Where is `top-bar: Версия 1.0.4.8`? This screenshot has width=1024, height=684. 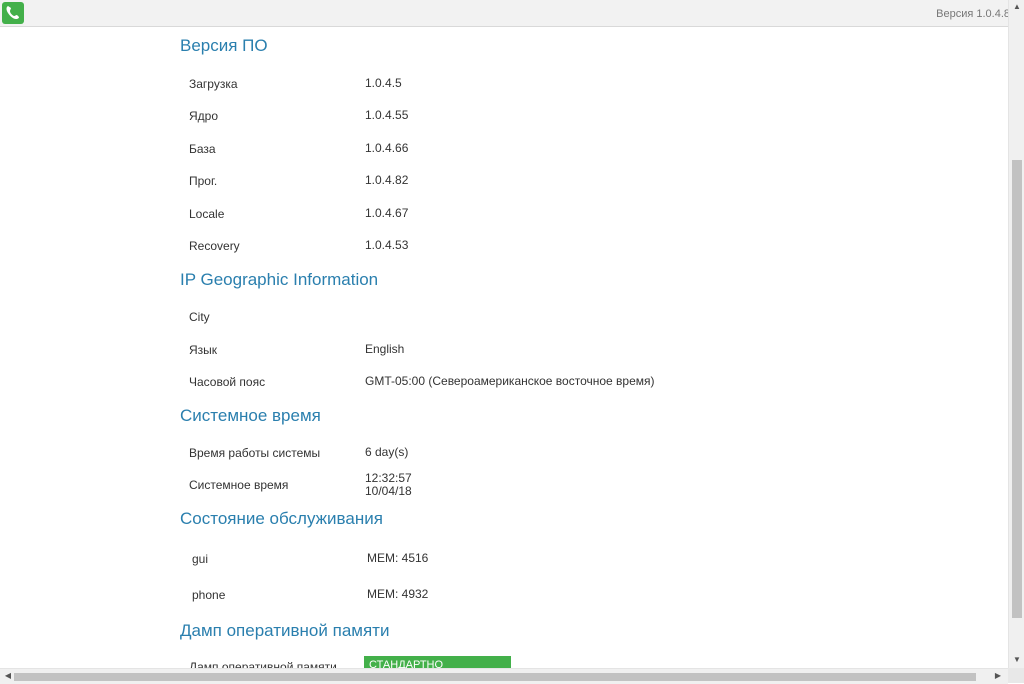 top-bar: Версия 1.0.4.8 is located at coordinates (505, 13).